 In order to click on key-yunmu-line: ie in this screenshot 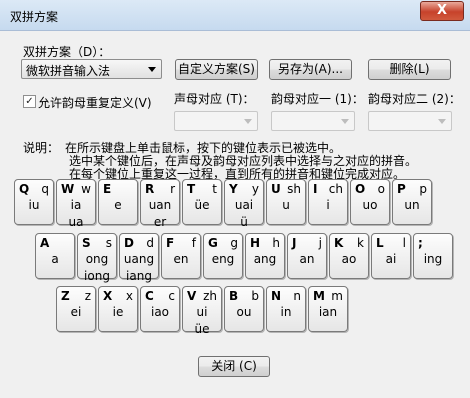, I will do `click(118, 312)`.